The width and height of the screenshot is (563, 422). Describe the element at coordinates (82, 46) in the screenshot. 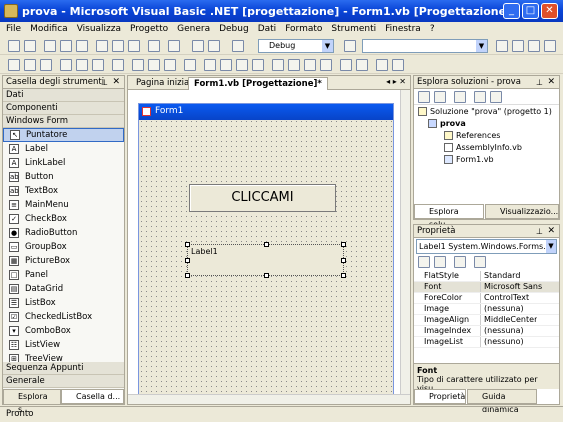

I see `save-all-icon` at that location.